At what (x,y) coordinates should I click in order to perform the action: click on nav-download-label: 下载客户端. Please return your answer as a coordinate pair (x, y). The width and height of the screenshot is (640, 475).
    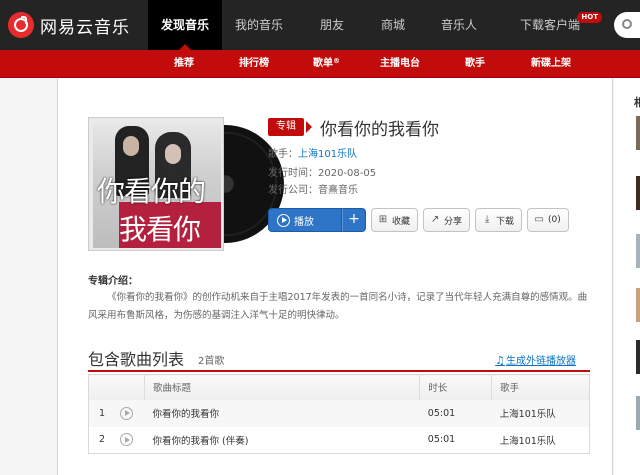
    Looking at the image, I should click on (549, 25).